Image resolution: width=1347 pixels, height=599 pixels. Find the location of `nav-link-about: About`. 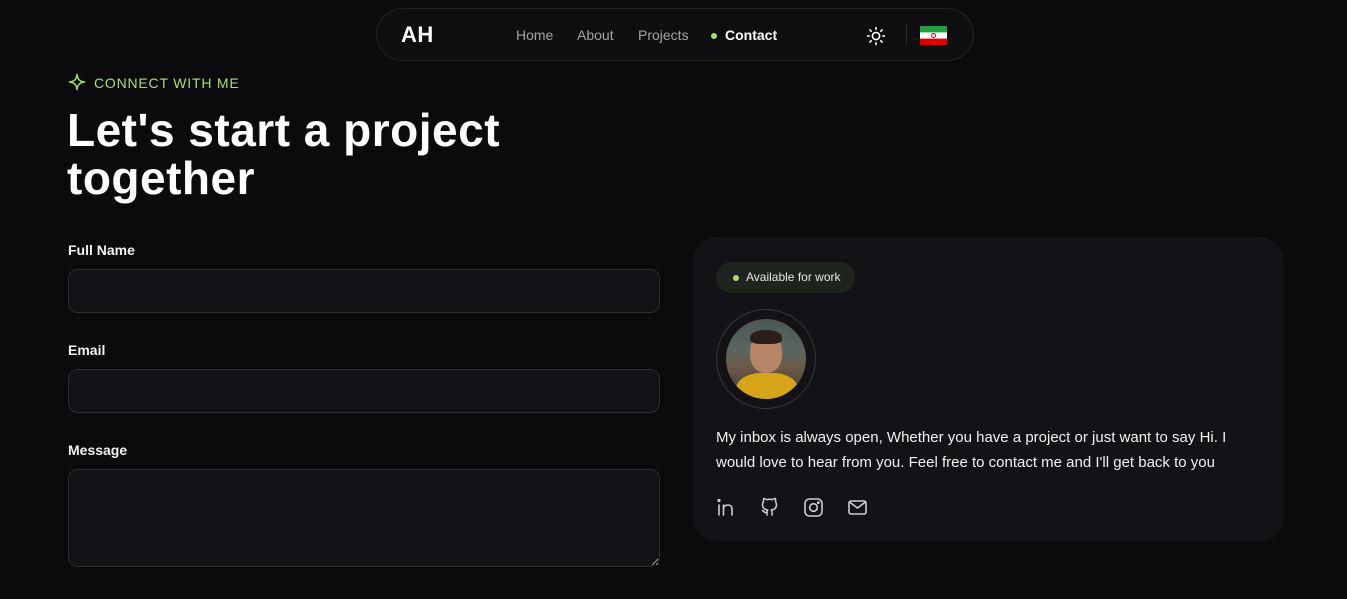

nav-link-about: About is located at coordinates (595, 35).